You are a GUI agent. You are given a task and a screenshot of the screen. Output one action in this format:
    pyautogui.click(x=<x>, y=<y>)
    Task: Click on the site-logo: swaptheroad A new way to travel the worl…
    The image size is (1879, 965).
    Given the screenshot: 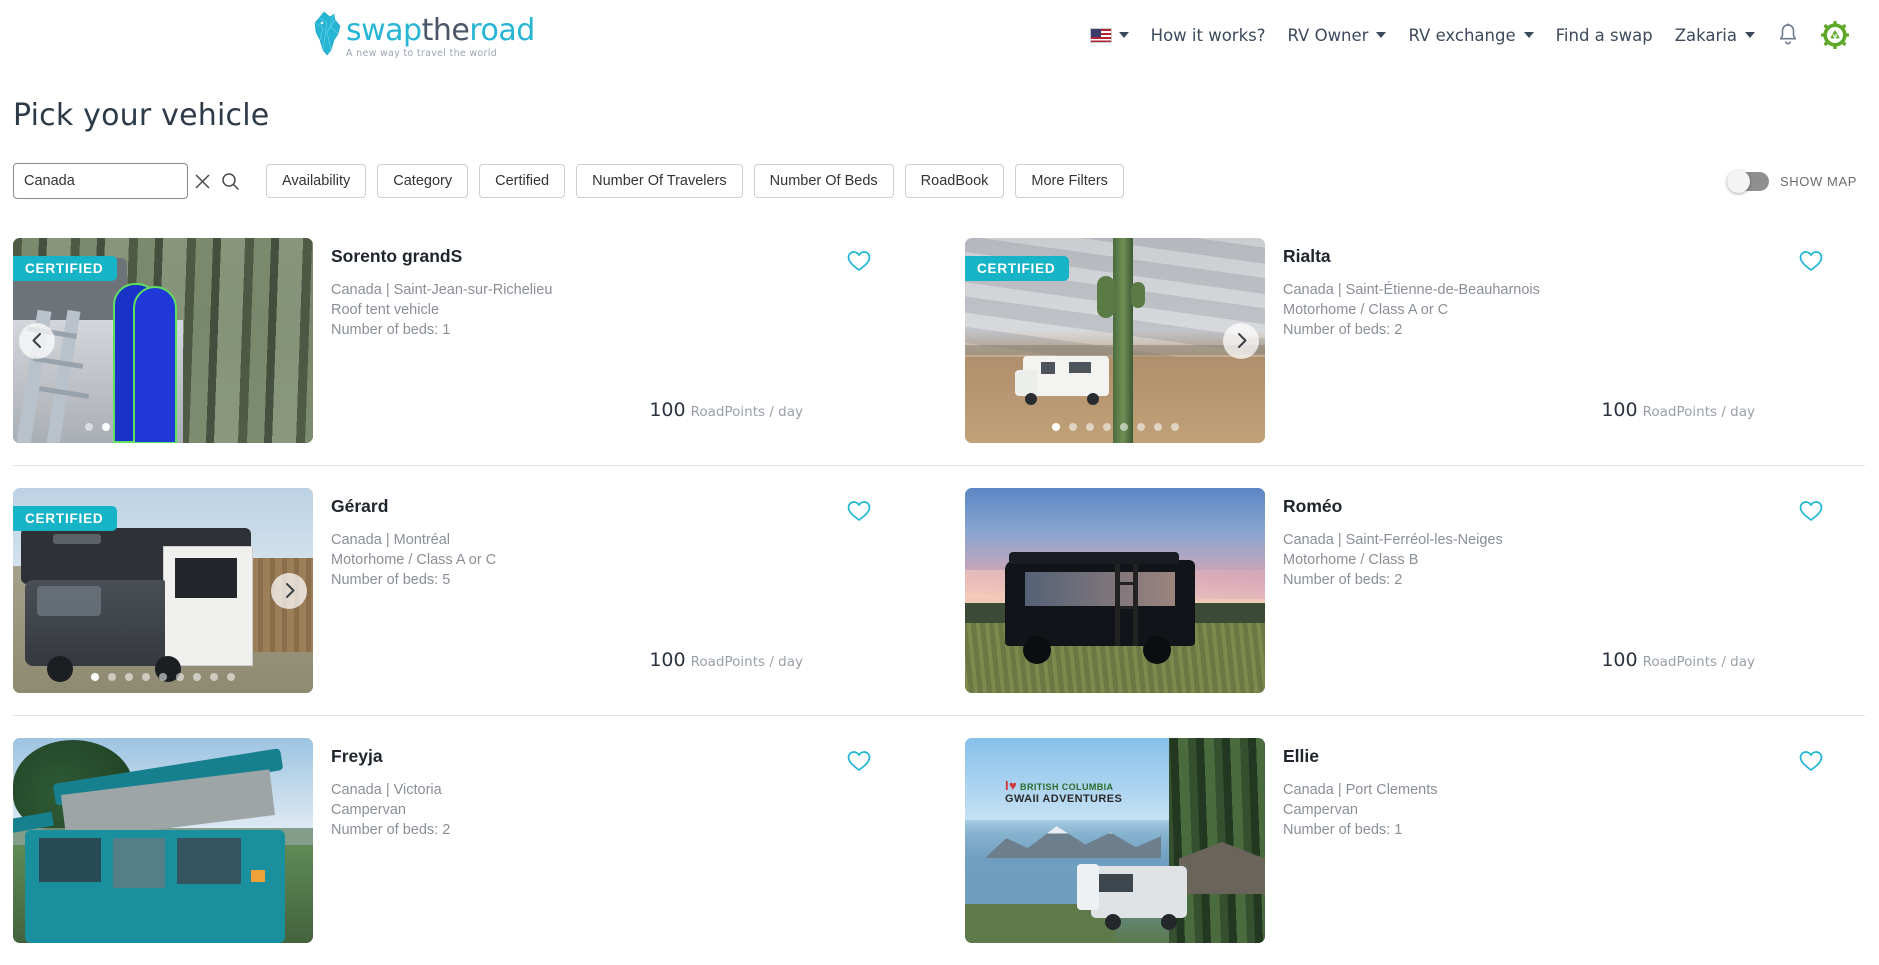 What is the action you would take?
    pyautogui.click(x=422, y=34)
    